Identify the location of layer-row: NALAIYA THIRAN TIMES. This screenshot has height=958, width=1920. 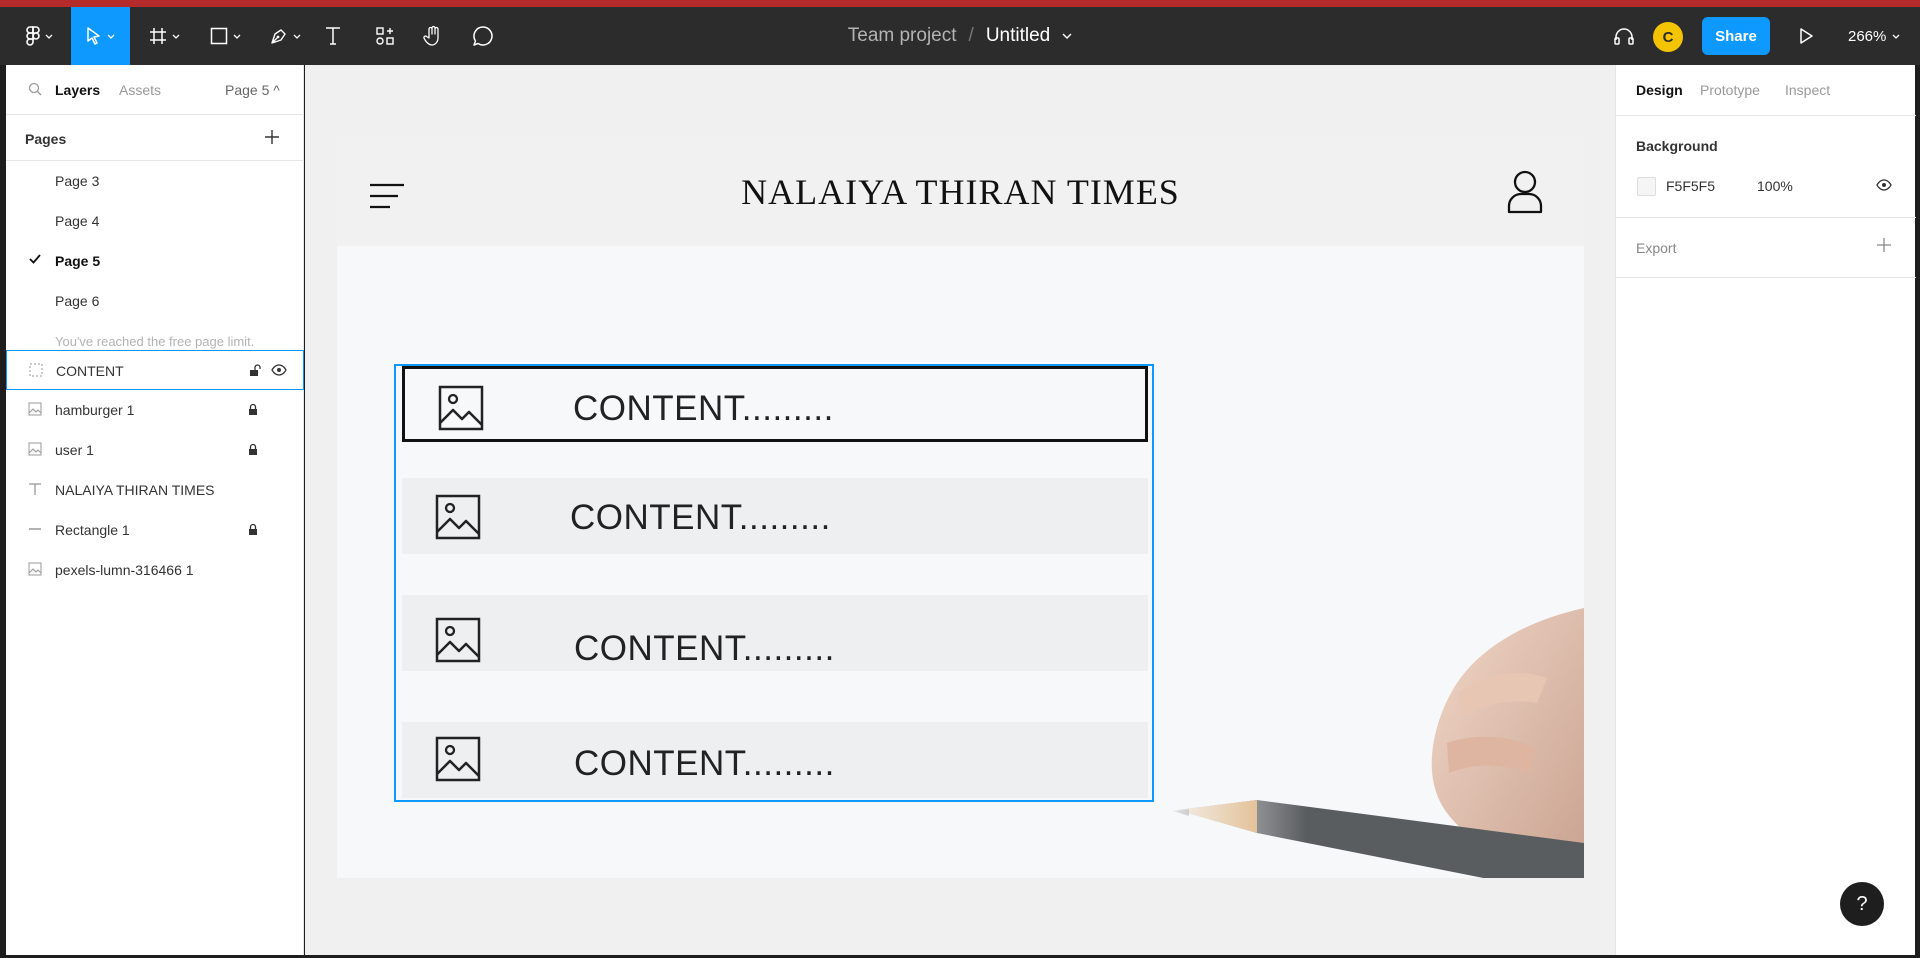
(155, 490).